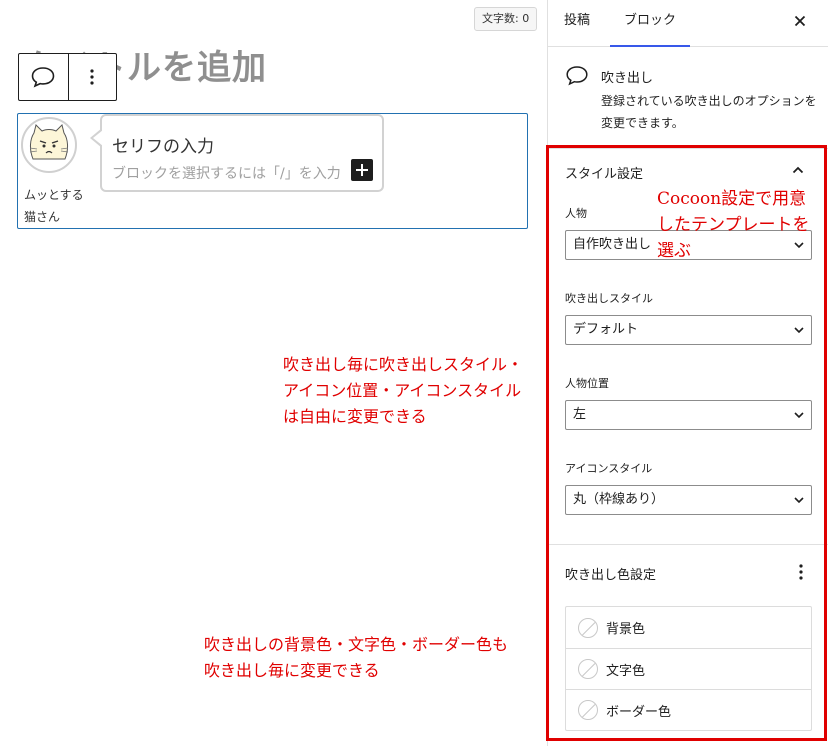 This screenshot has height=746, width=828. What do you see at coordinates (627, 78) in the screenshot?
I see `block-card-title: 吹き出し` at bounding box center [627, 78].